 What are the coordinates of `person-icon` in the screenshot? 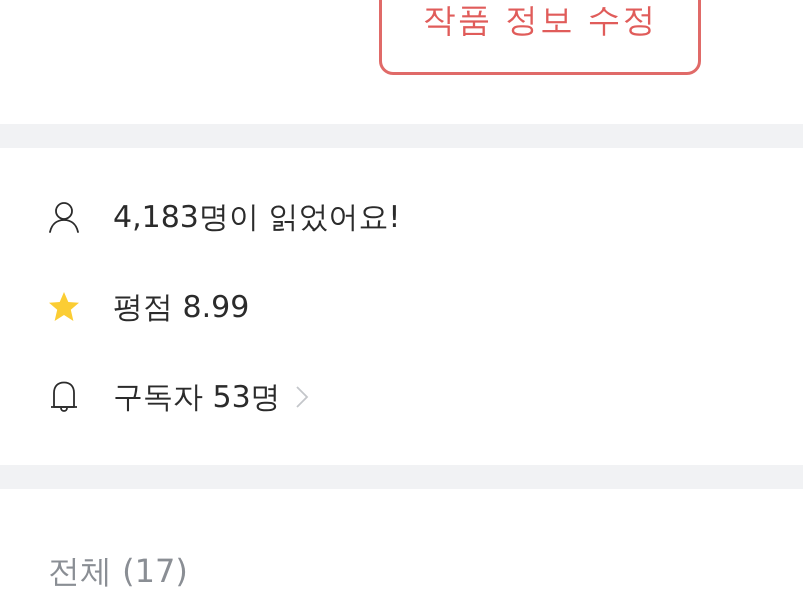 It's located at (64, 217).